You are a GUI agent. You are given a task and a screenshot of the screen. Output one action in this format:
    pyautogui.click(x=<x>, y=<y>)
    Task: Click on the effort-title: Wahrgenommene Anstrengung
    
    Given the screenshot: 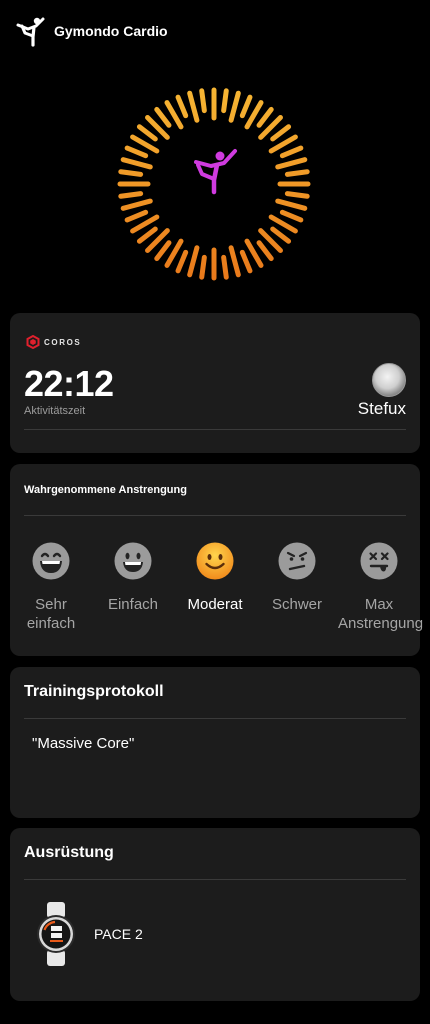 What is the action you would take?
    pyautogui.click(x=105, y=490)
    